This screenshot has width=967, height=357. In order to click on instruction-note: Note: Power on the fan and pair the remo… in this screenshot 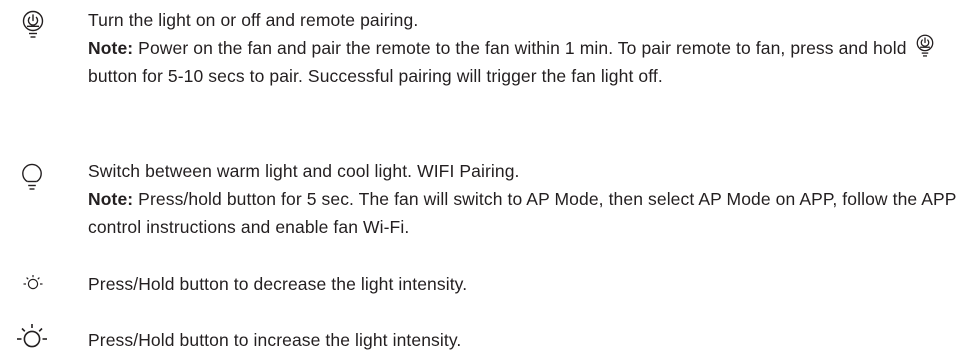, I will do `click(525, 62)`.